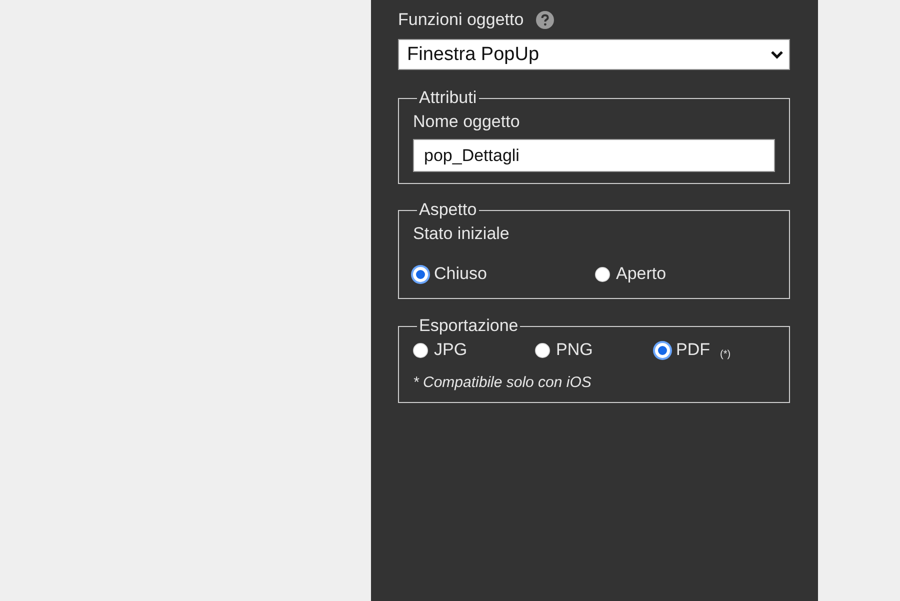 The height and width of the screenshot is (601, 900). Describe the element at coordinates (545, 20) in the screenshot. I see `help-icon` at that location.